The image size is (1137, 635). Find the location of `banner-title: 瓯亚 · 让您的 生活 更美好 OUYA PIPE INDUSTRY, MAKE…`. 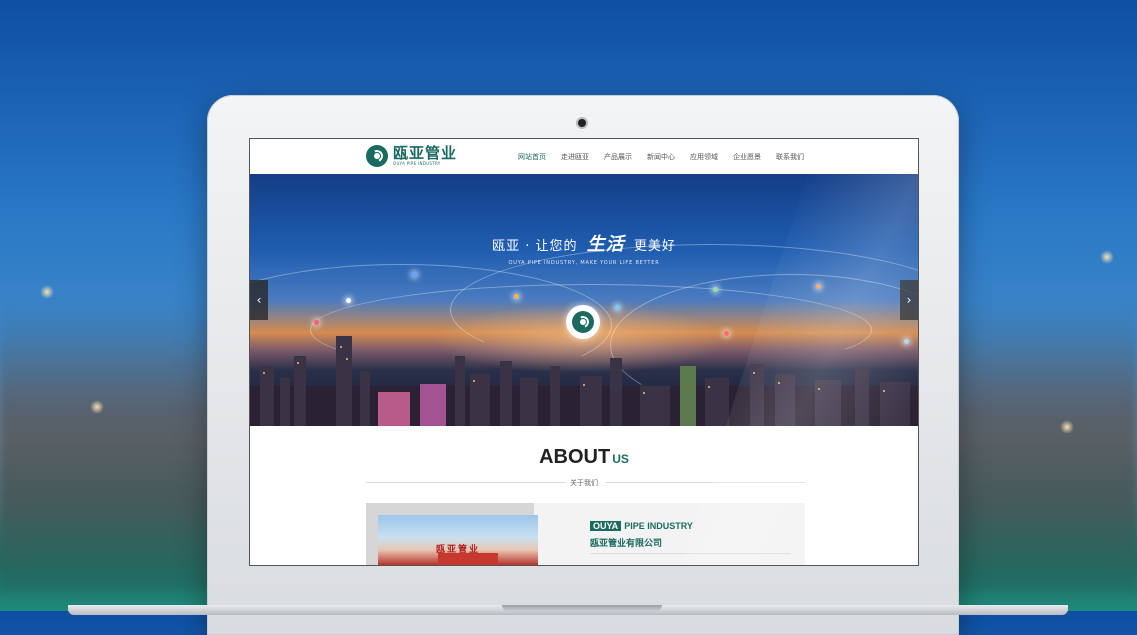

banner-title: 瓯亚 · 让您的 生活 更美好 OUYA PIPE INDUSTRY, MAKE… is located at coordinates (584, 248).